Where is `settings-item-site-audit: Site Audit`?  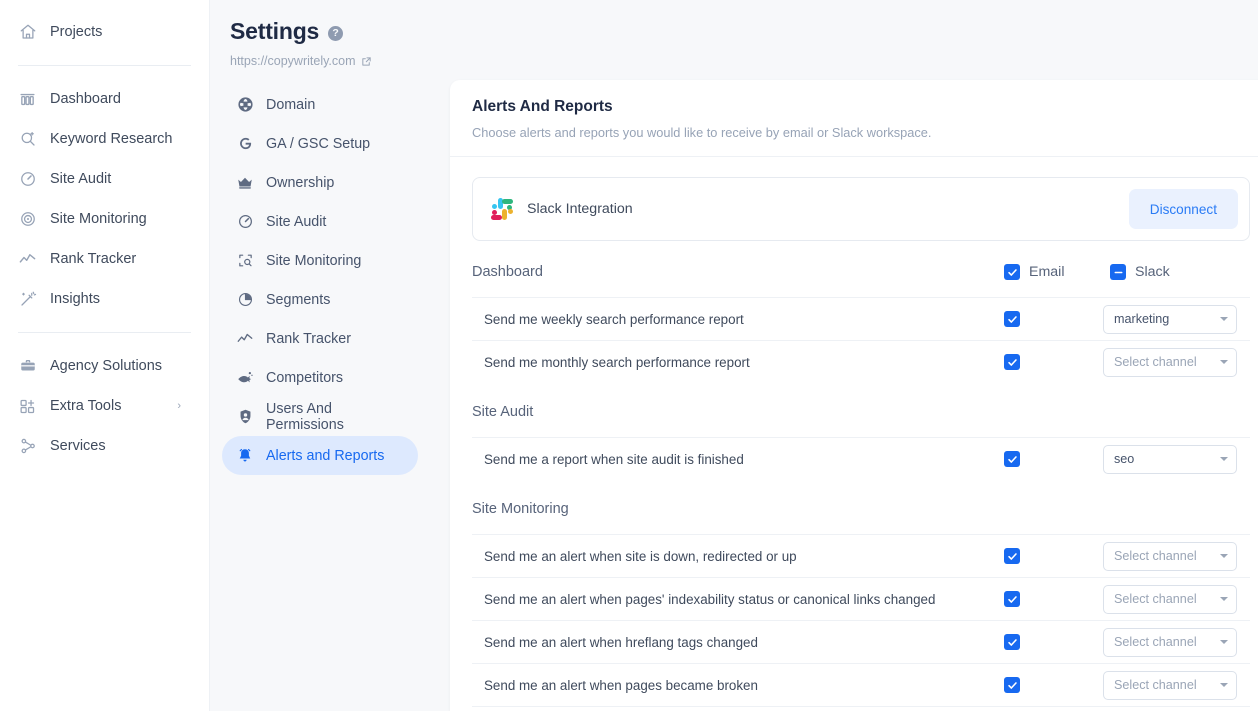 settings-item-site-audit: Site Audit is located at coordinates (320, 221).